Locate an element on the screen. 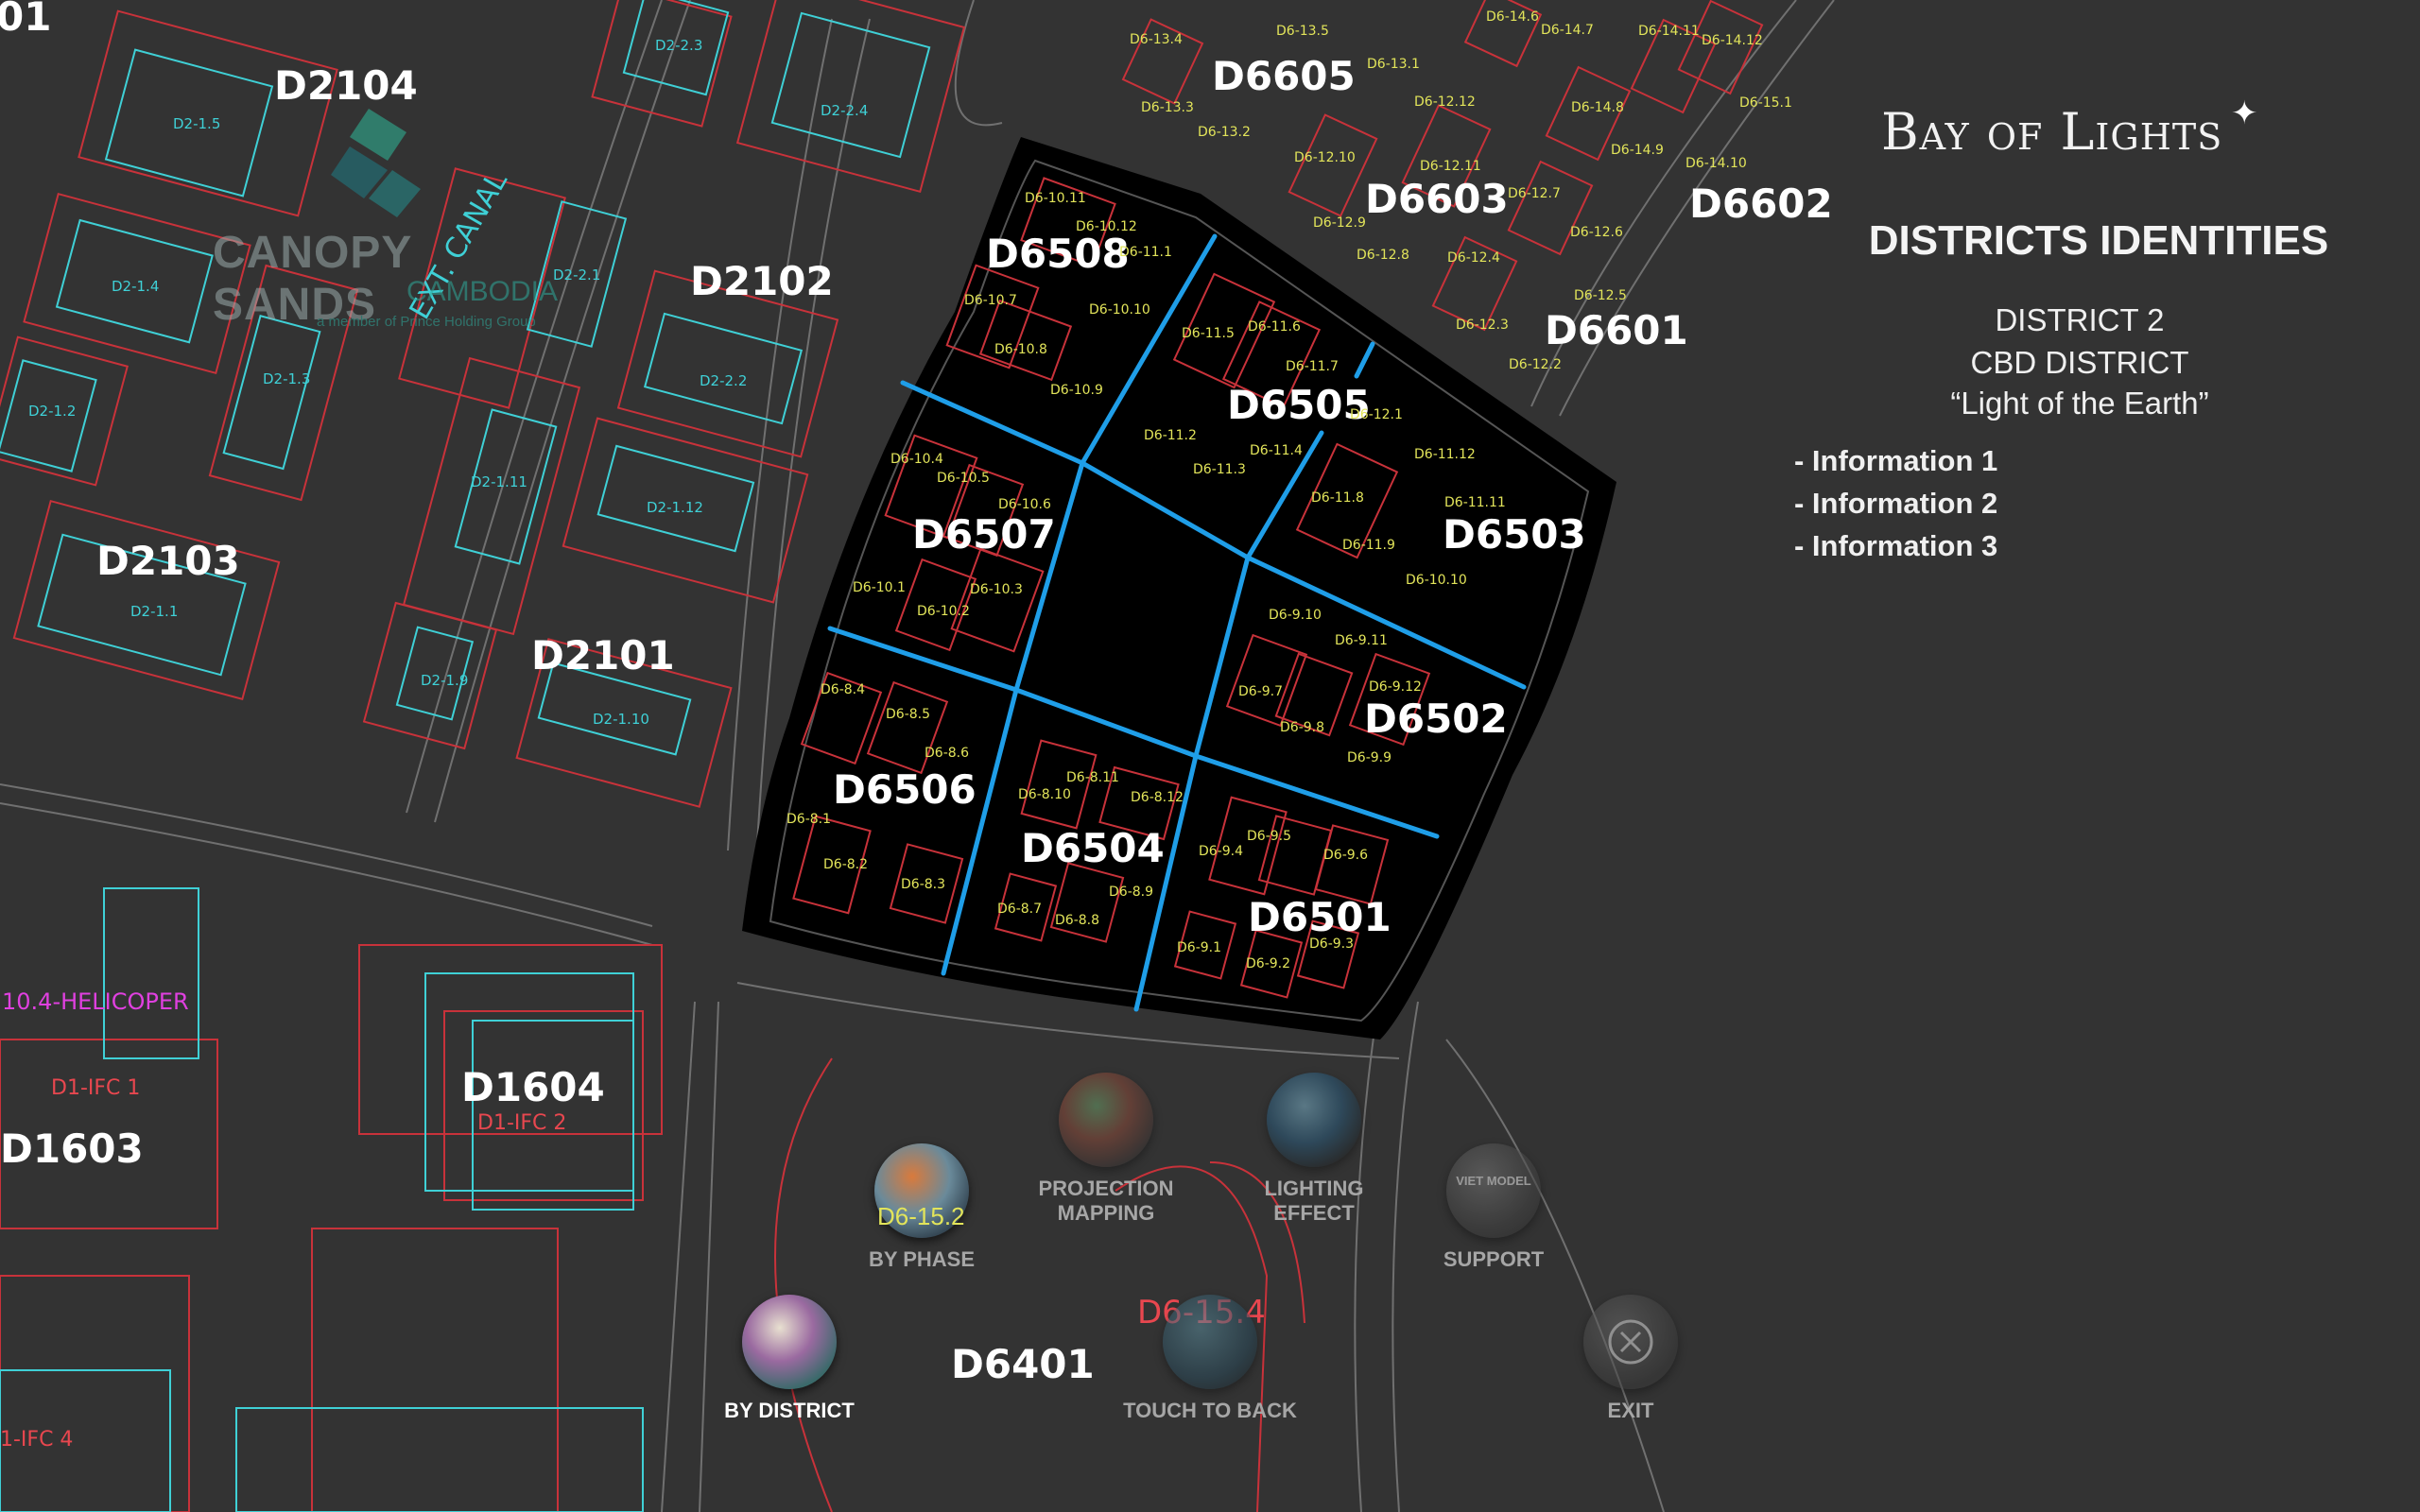 This screenshot has height=1512, width=2420. plot-label: D6-8.3 is located at coordinates (923, 884).